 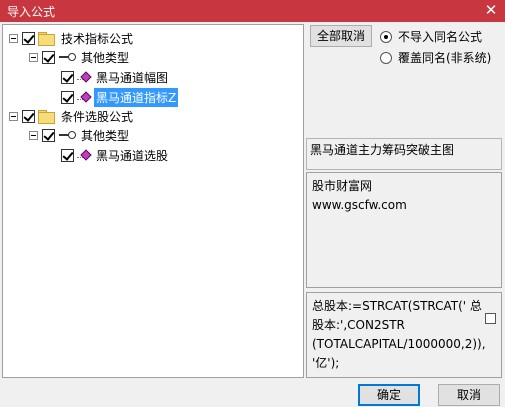 What do you see at coordinates (389, 395) in the screenshot?
I see `ok-button: 确定` at bounding box center [389, 395].